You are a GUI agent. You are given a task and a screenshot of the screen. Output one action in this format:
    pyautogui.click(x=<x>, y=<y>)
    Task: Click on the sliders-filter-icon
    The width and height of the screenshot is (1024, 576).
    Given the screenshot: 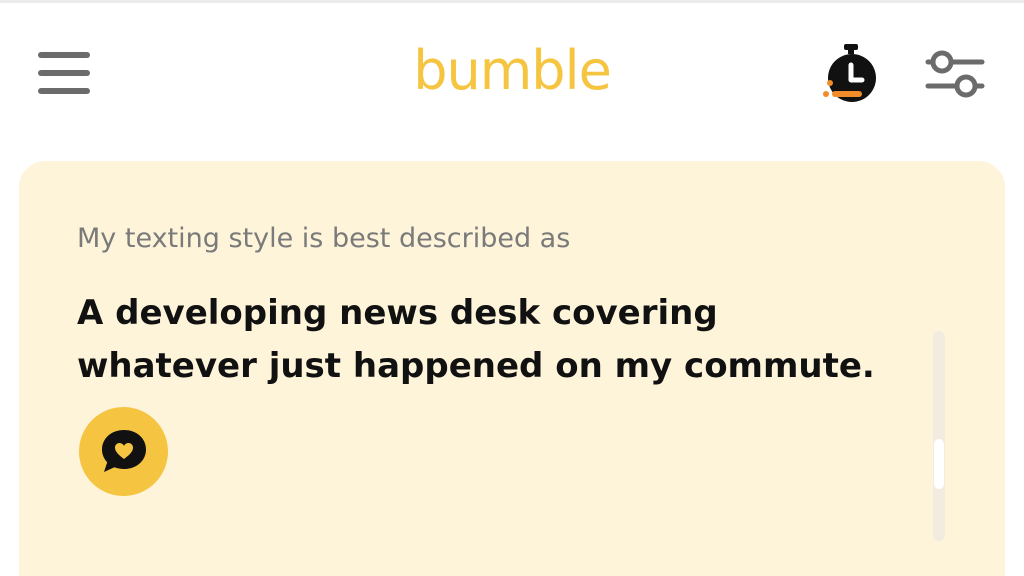 What is the action you would take?
    pyautogui.click(x=955, y=74)
    